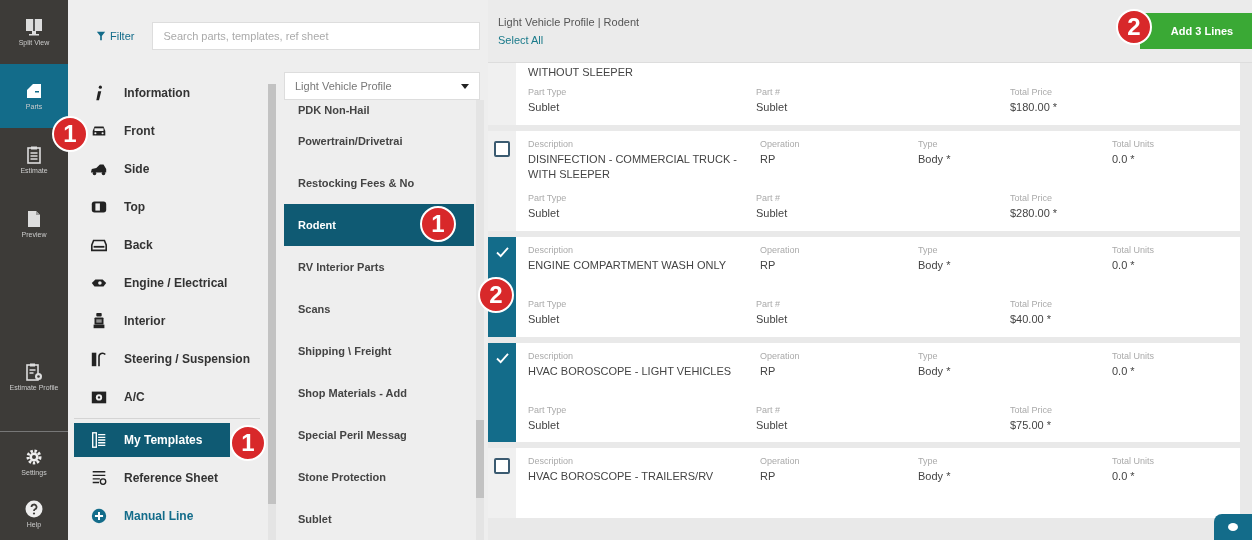  What do you see at coordinates (628, 265) in the screenshot?
I see `field-value: ENGINE COMPARTMENT WASH ONLY` at bounding box center [628, 265].